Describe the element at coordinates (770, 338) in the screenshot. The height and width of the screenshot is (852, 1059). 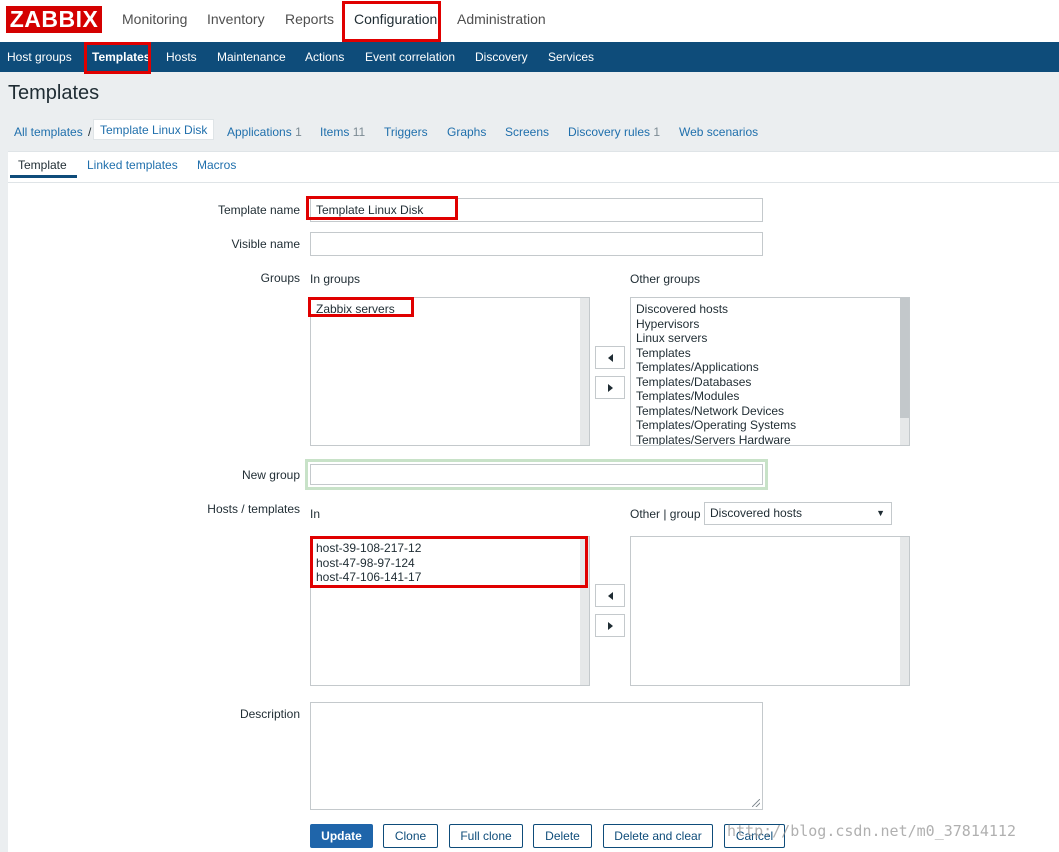
I see `other-group-option: Linux servers` at that location.